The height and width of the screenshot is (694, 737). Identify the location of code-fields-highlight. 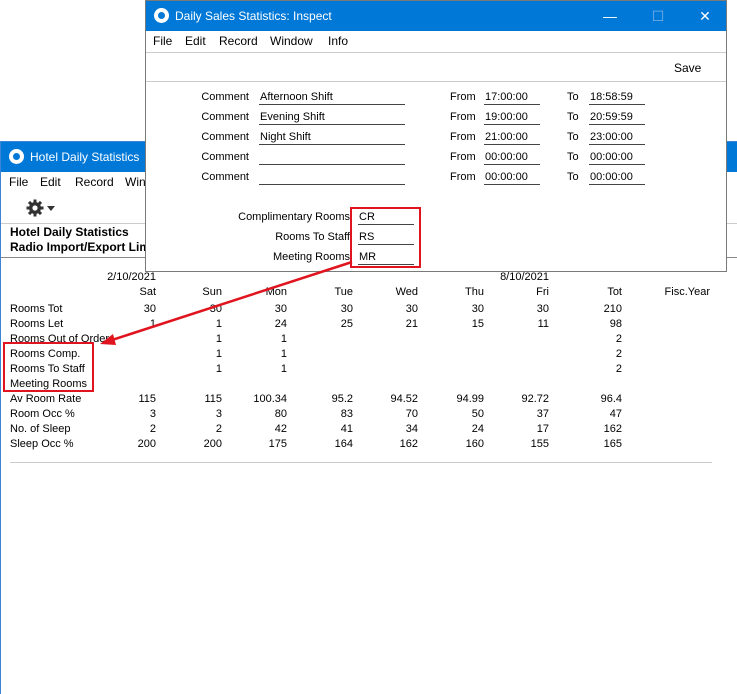
(385, 237).